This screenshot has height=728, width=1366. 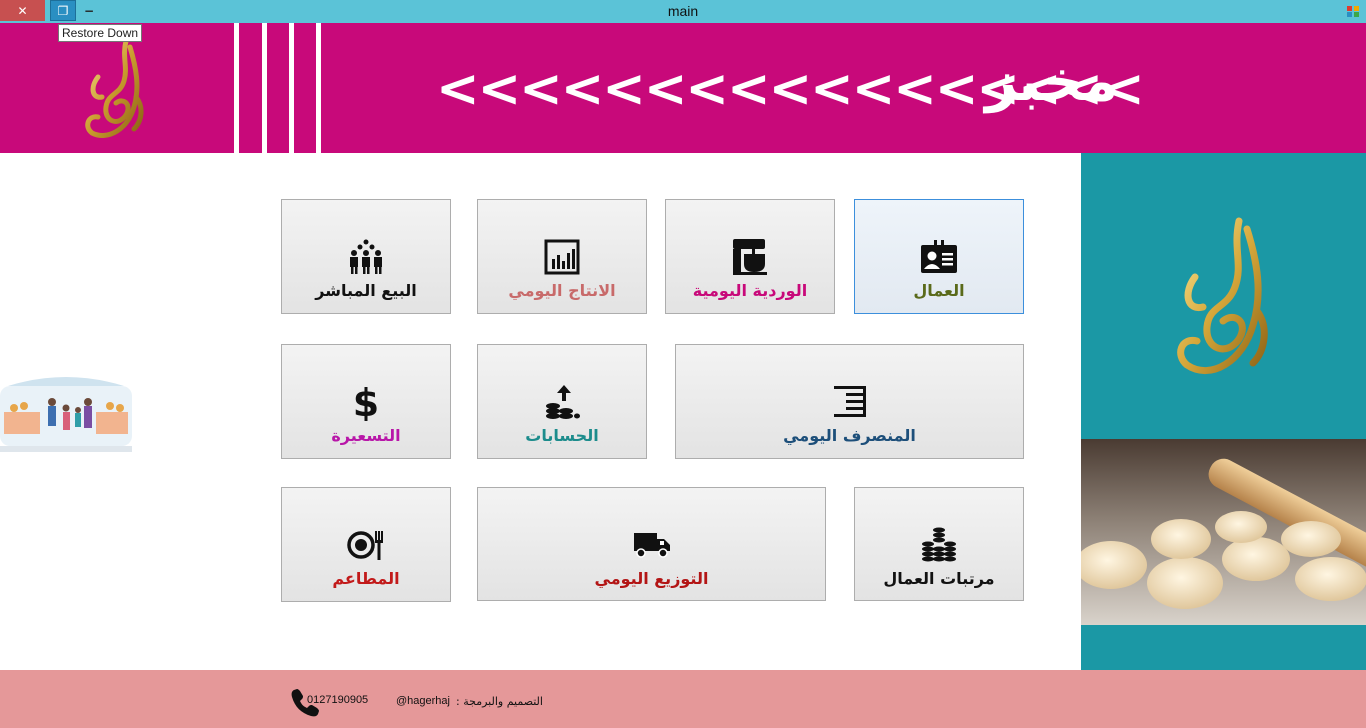 I want to click on title-bar: ✕ ❐ − main, so click(x=683, y=11).